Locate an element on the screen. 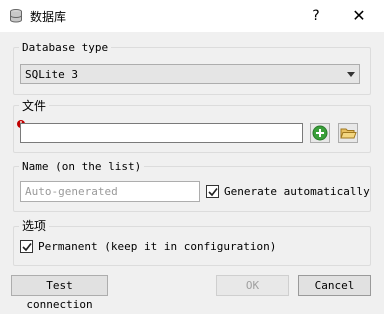 The image size is (384, 314). permanent-label: Permanent (keep it in configuration) is located at coordinates (157, 246).